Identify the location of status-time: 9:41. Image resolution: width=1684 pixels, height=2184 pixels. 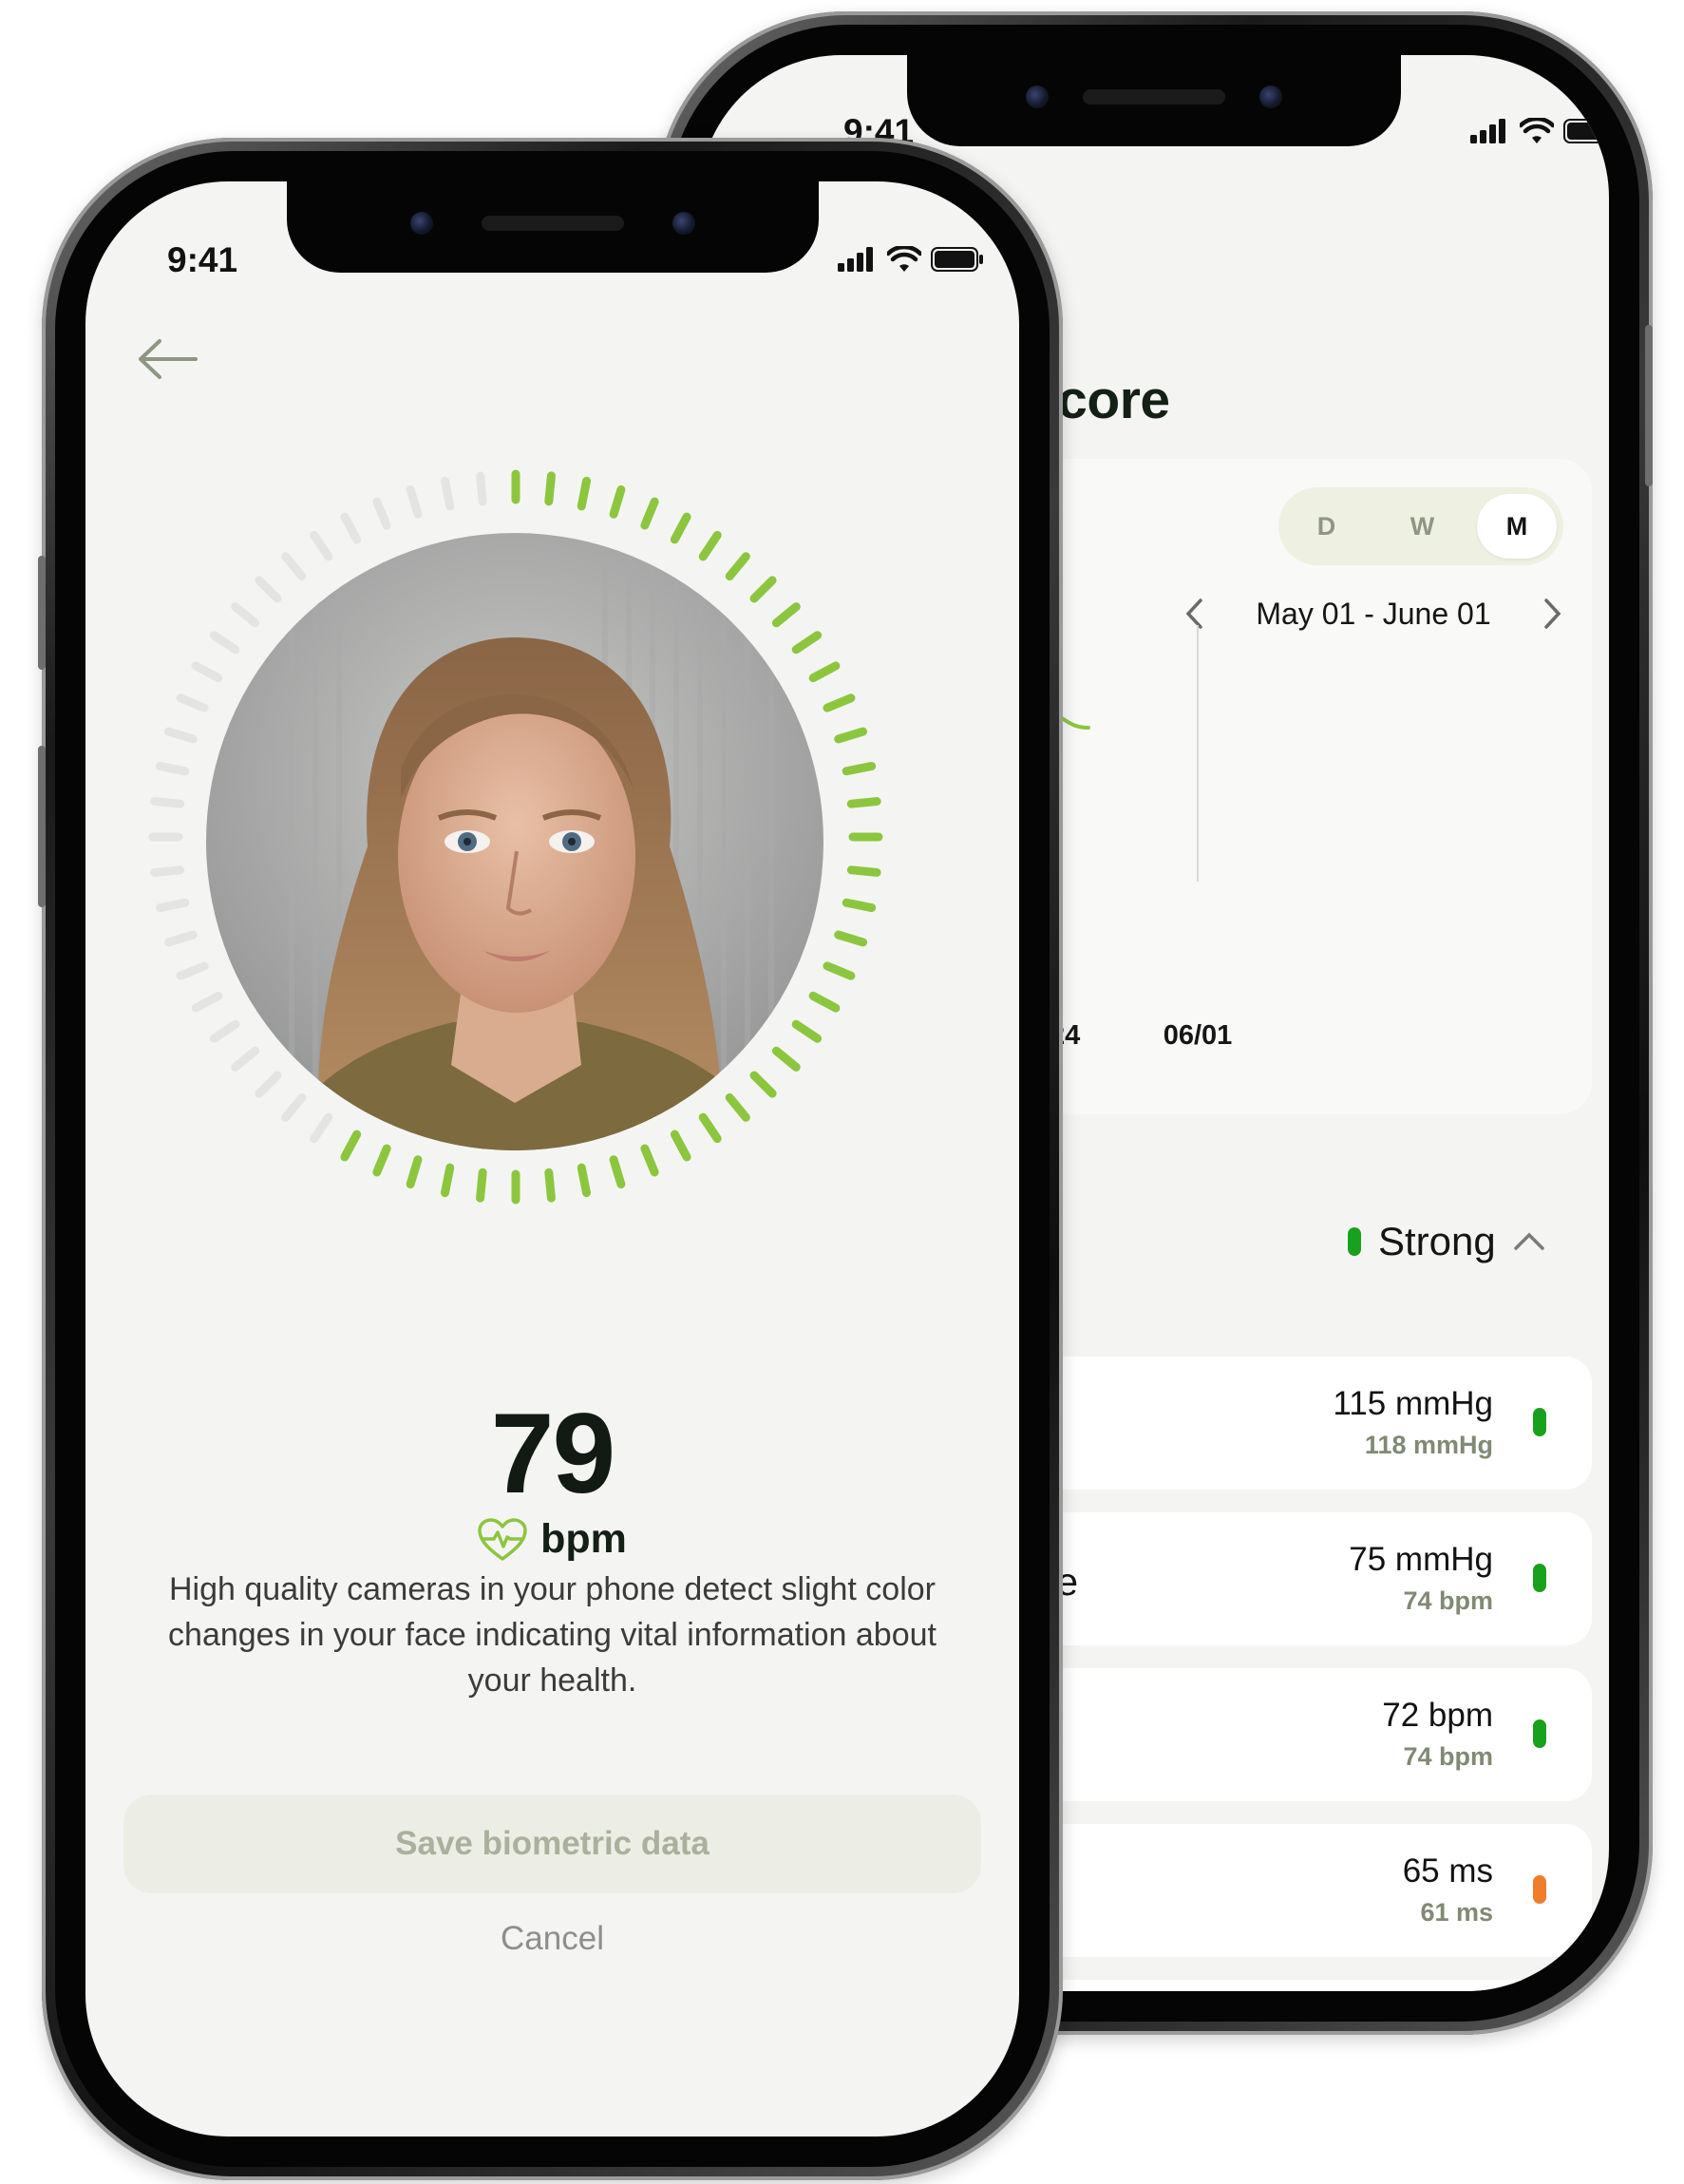
(202, 259).